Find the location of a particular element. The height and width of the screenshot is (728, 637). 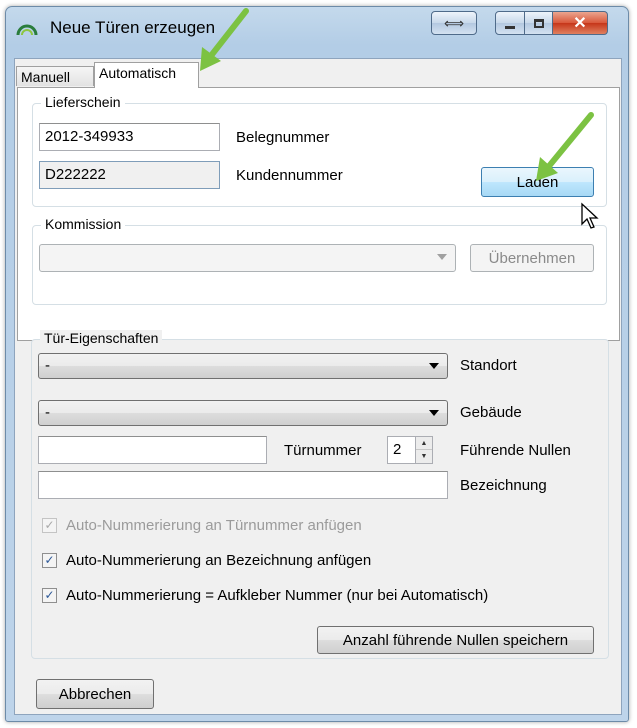

tuernummer-label: Türnummer is located at coordinates (323, 450).